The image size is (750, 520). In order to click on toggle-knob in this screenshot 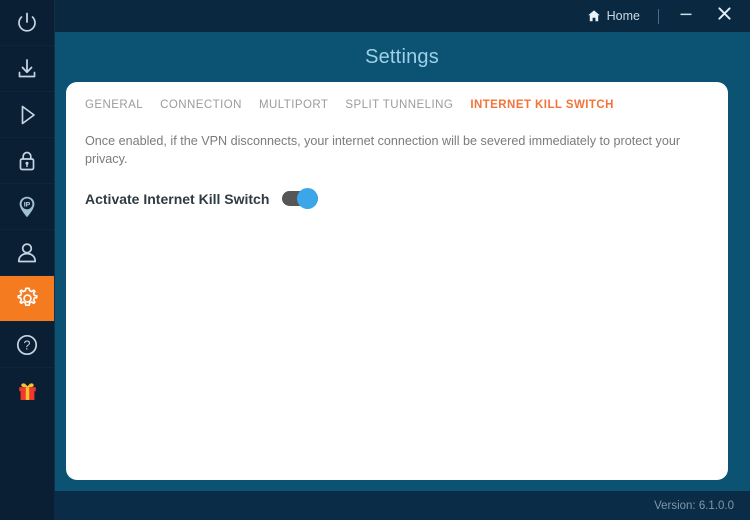, I will do `click(308, 198)`.